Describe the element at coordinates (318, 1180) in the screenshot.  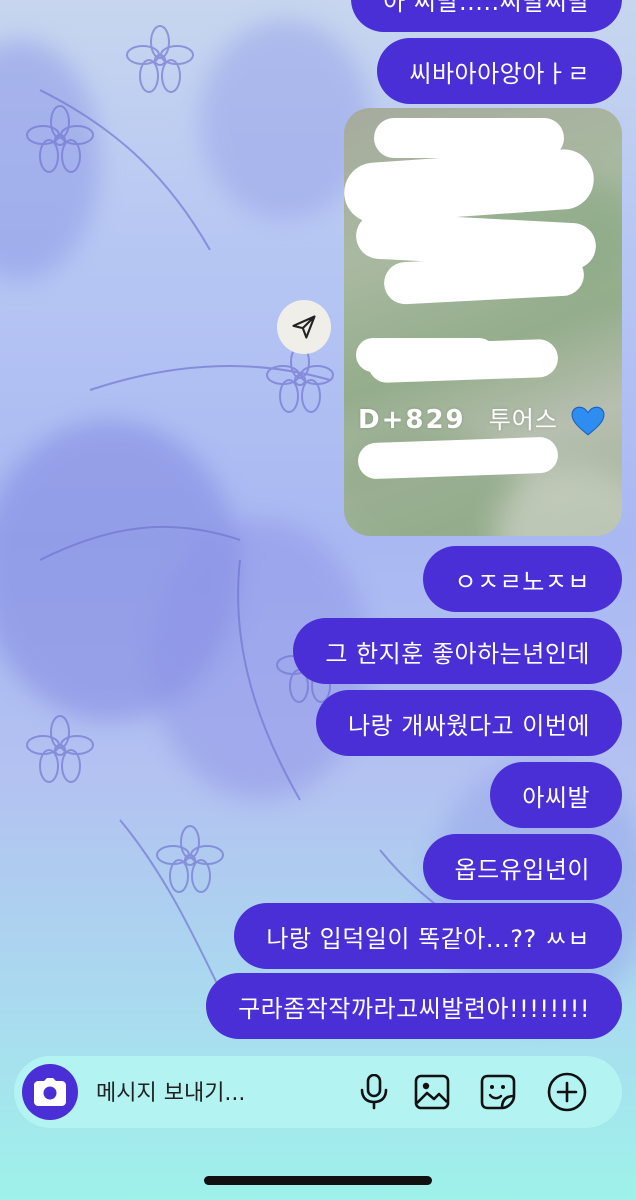
I see `home-indicator` at that location.